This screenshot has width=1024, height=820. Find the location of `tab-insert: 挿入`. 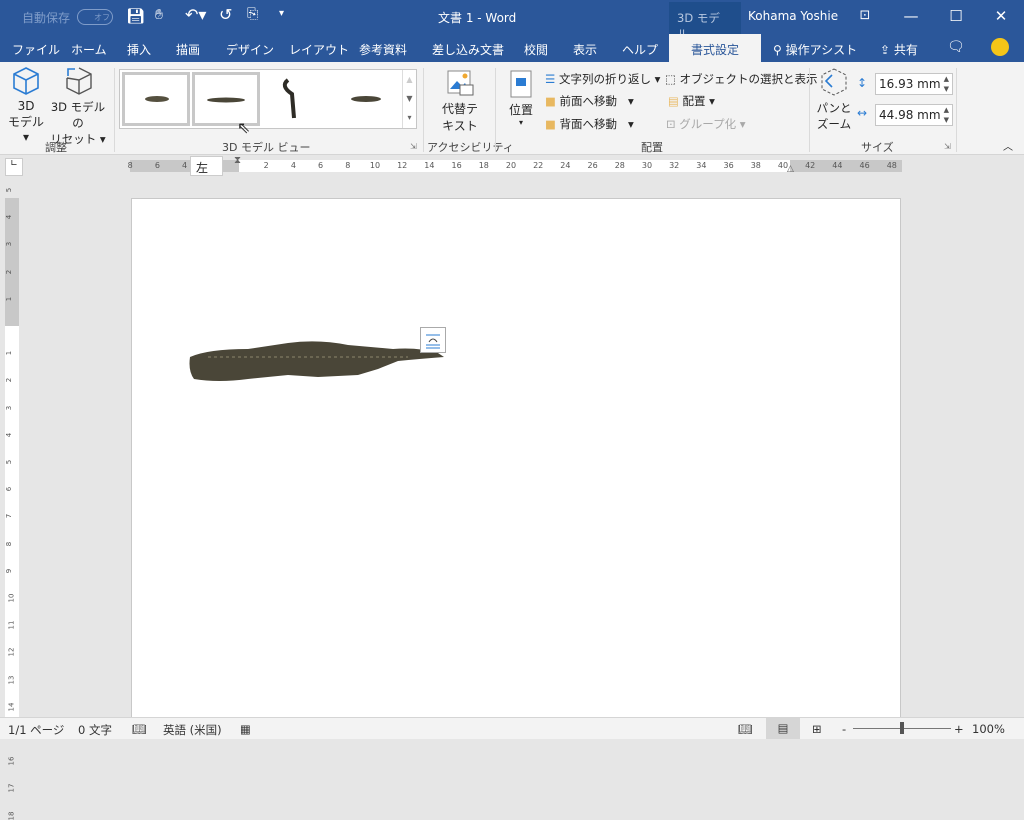

tab-insert: 挿入 is located at coordinates (139, 49).